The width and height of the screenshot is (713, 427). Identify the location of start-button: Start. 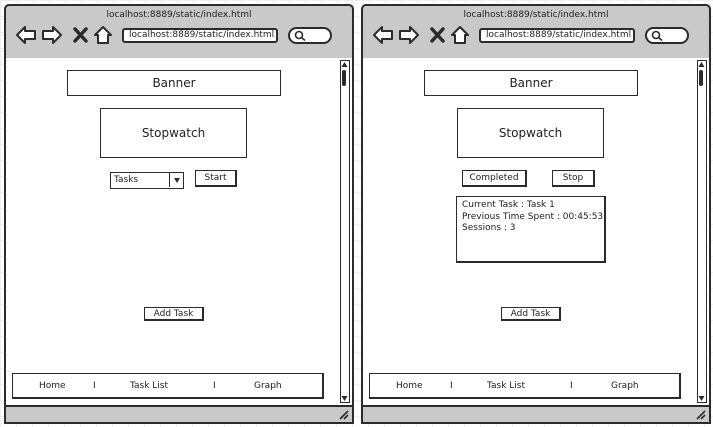
(216, 178).